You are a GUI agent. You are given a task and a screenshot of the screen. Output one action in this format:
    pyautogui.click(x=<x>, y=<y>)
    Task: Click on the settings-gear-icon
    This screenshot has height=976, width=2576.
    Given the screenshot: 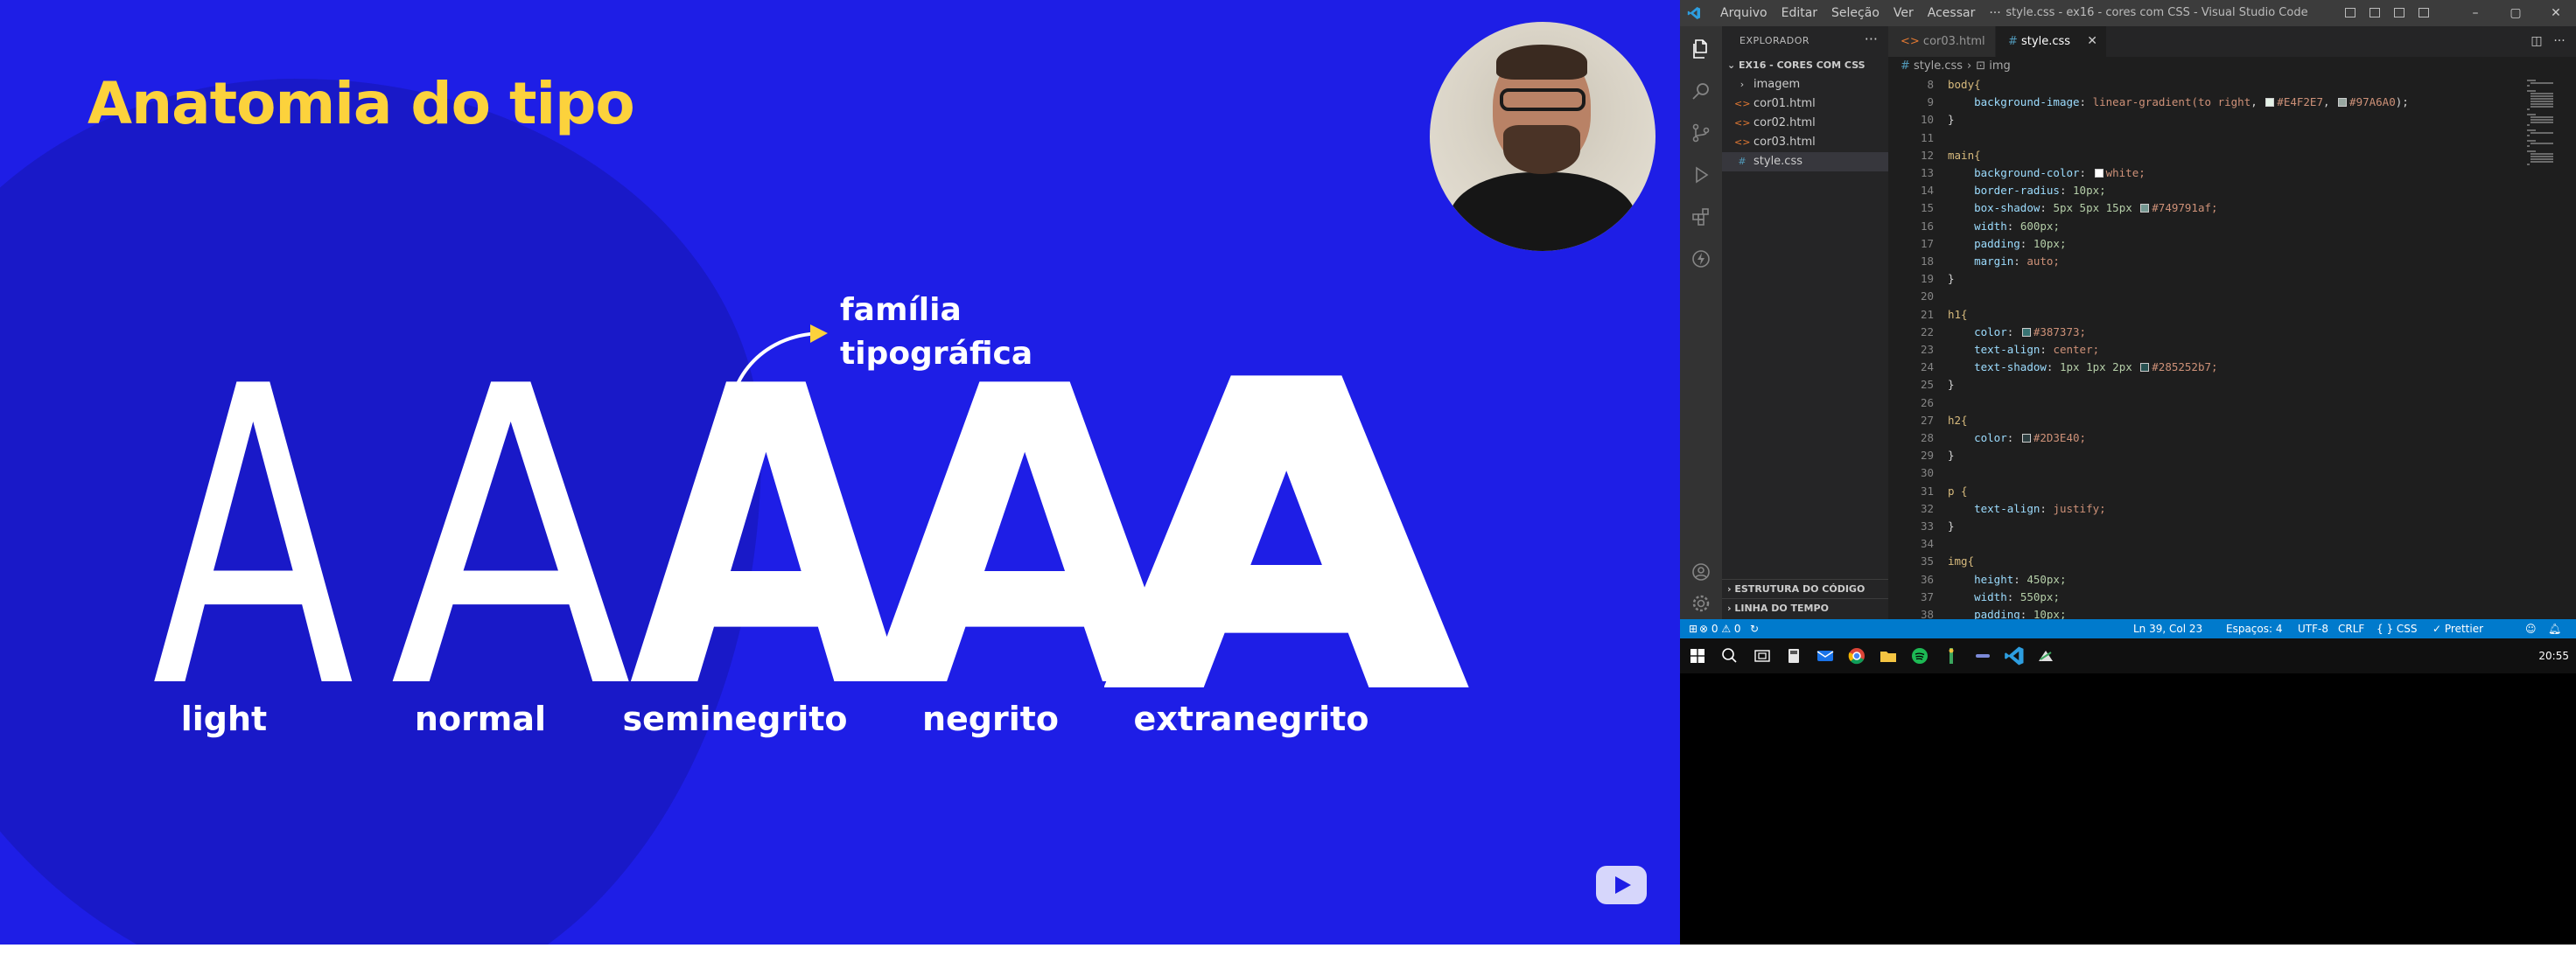 What is the action you would take?
    pyautogui.click(x=1701, y=603)
    